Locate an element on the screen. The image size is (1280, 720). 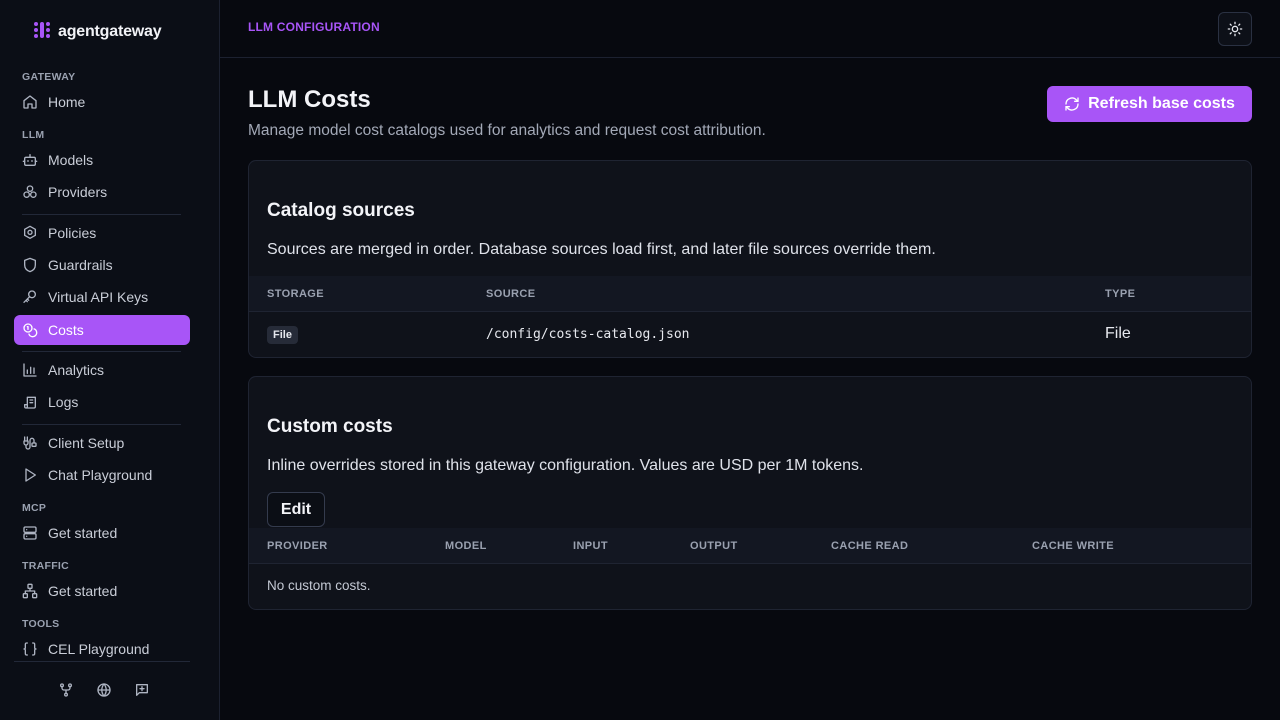
globe-icon is located at coordinates (104, 690).